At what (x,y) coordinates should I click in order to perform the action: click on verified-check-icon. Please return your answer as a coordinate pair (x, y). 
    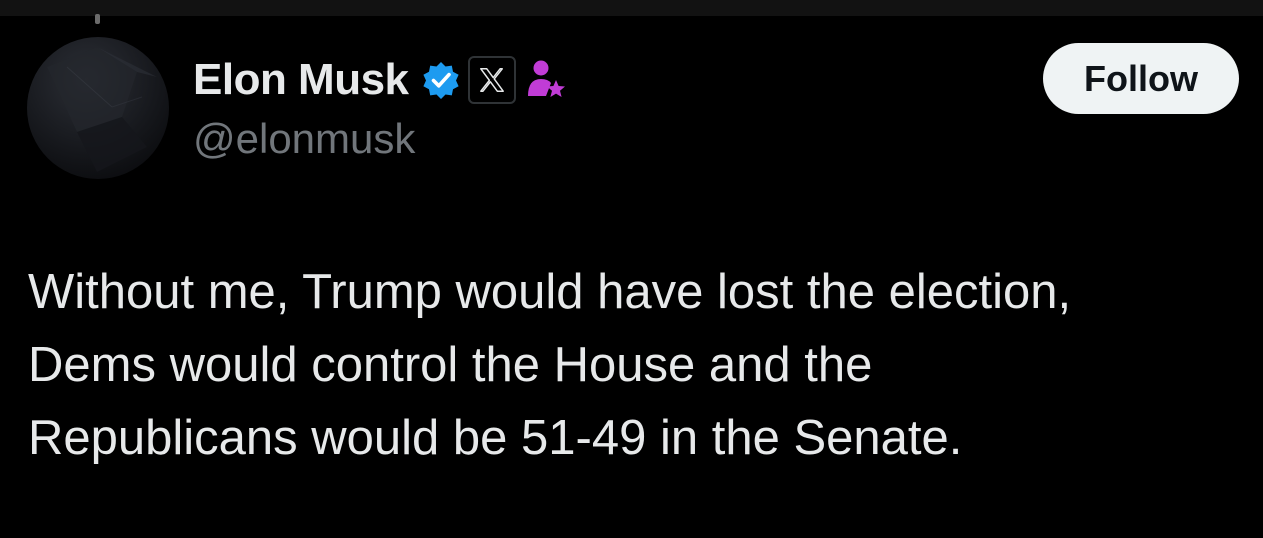
    Looking at the image, I should click on (441, 80).